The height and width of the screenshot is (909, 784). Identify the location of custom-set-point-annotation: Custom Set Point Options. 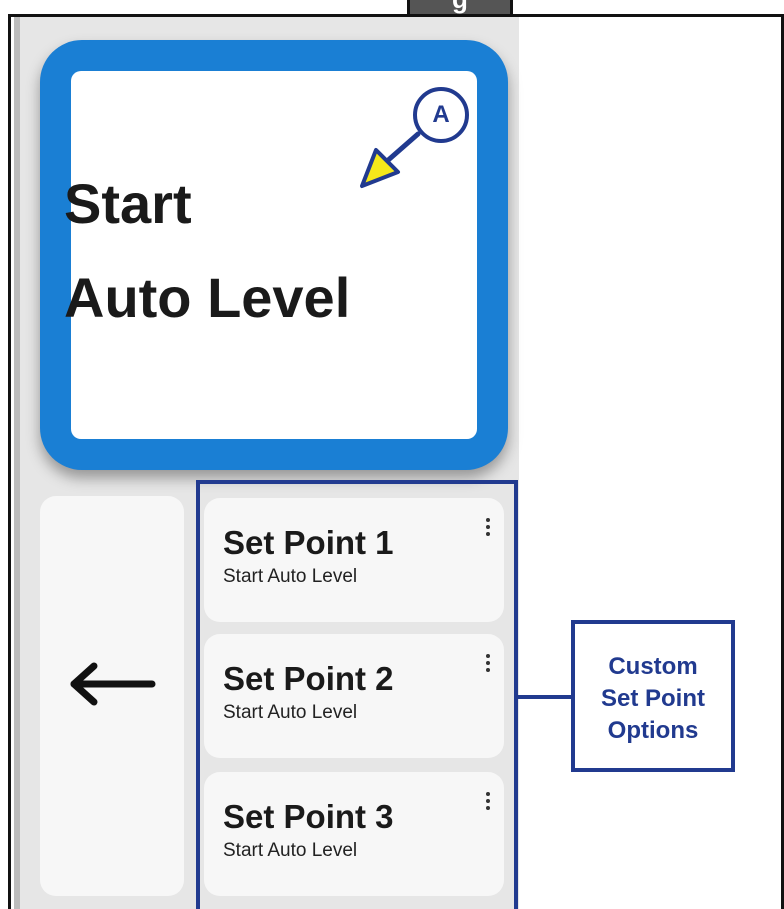
(653, 696).